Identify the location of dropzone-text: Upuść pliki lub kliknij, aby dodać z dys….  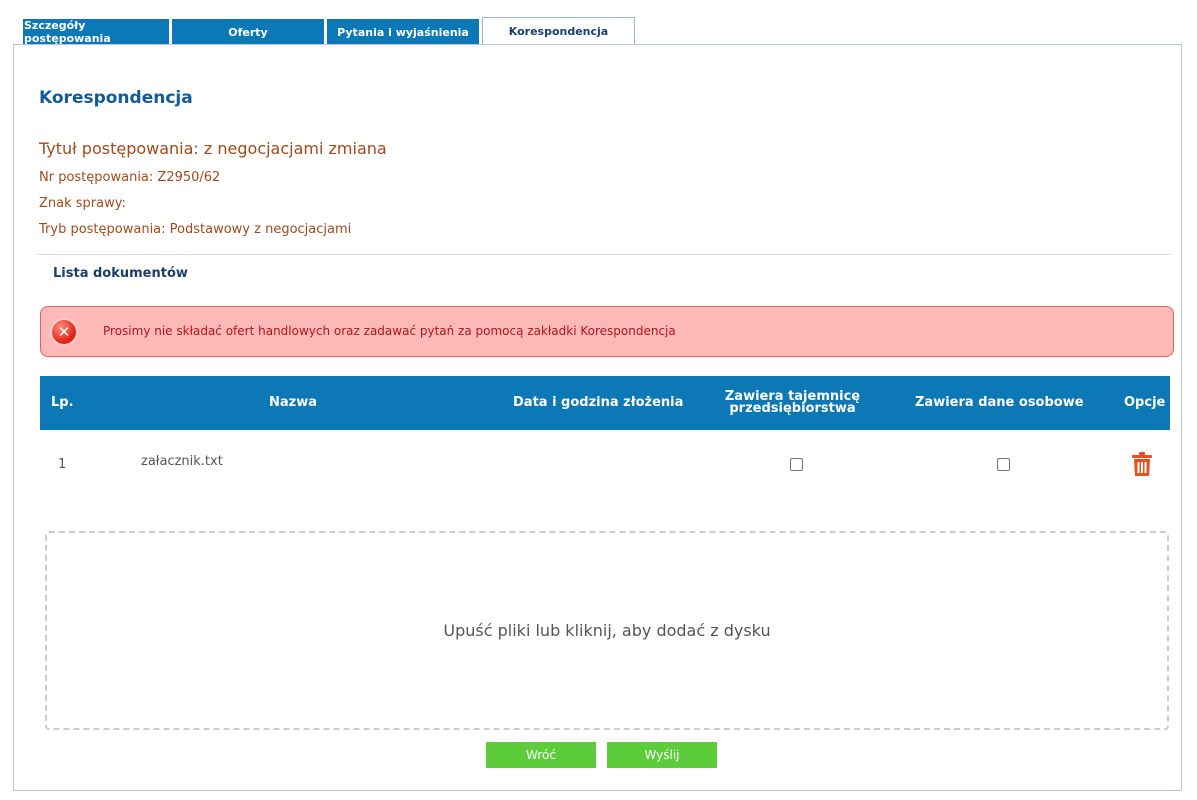
(607, 630).